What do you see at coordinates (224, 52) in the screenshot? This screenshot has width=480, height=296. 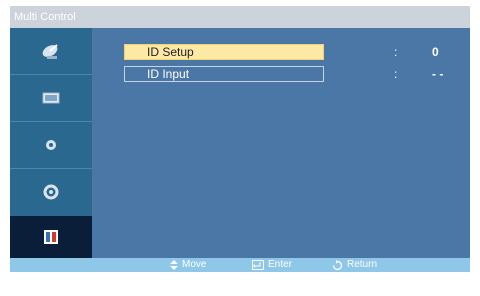 I see `menu-item-id-setup: ID Setup` at bounding box center [224, 52].